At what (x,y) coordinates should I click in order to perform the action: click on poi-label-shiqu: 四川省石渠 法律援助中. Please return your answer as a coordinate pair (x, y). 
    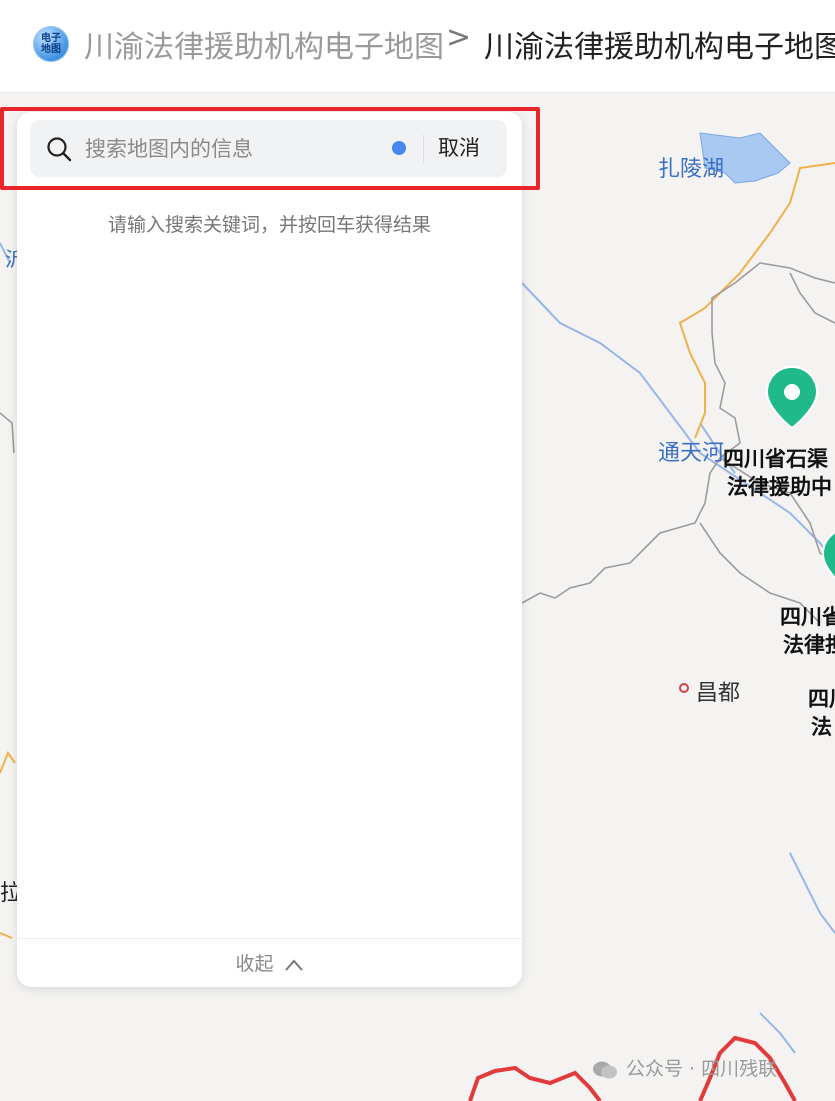
    Looking at the image, I should click on (777, 473).